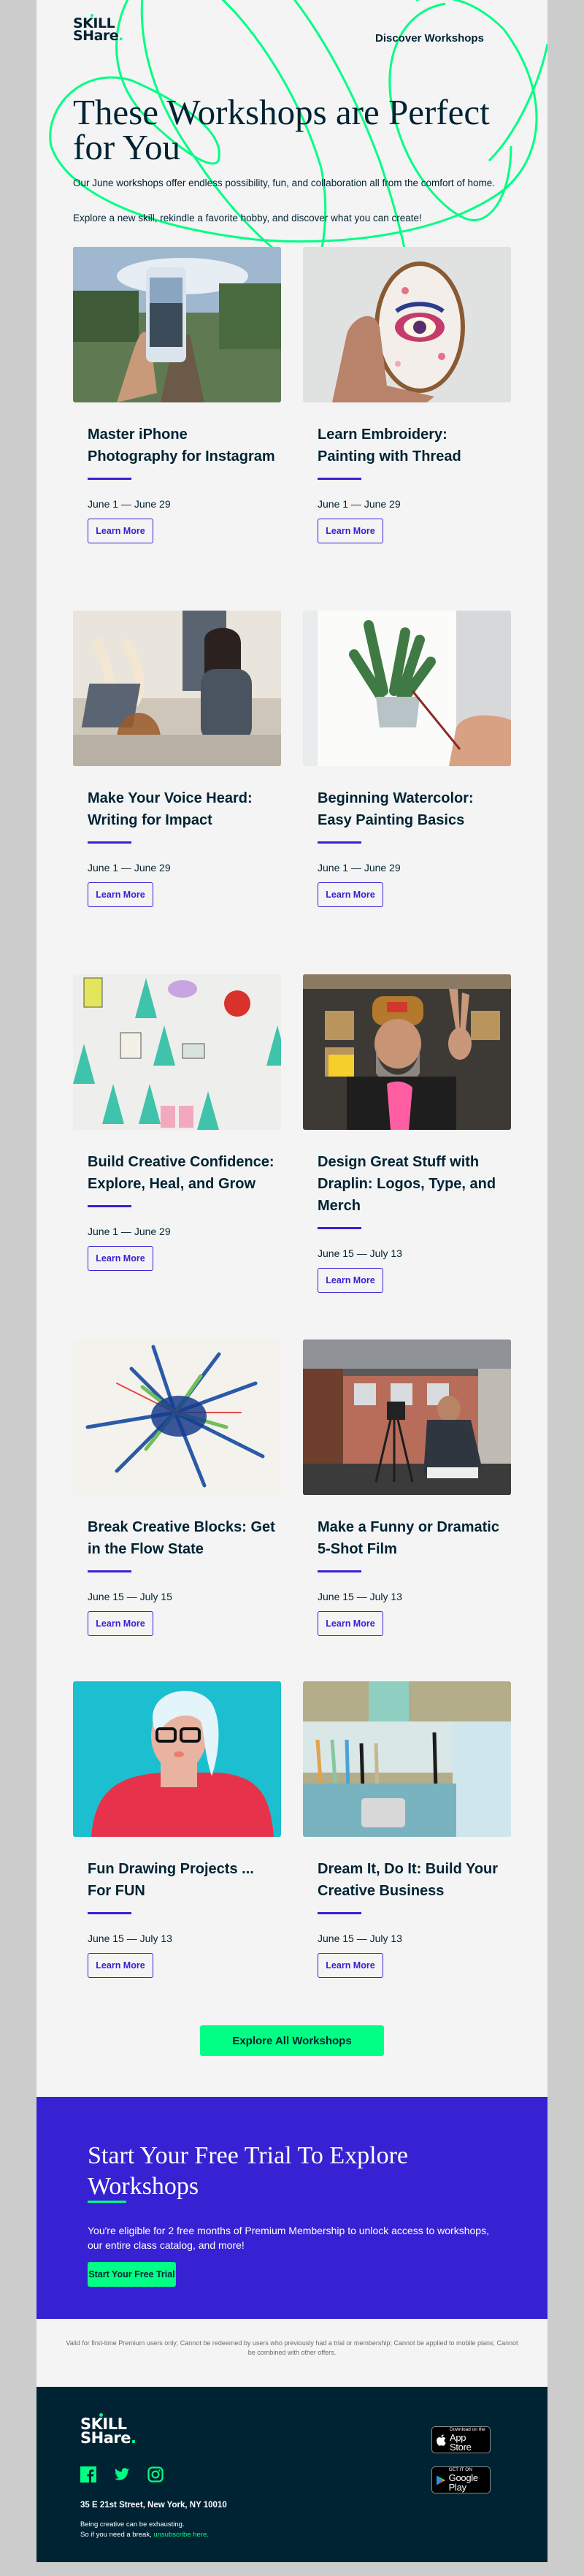  Describe the element at coordinates (107, 2202) in the screenshot. I see `trial-divider` at that location.